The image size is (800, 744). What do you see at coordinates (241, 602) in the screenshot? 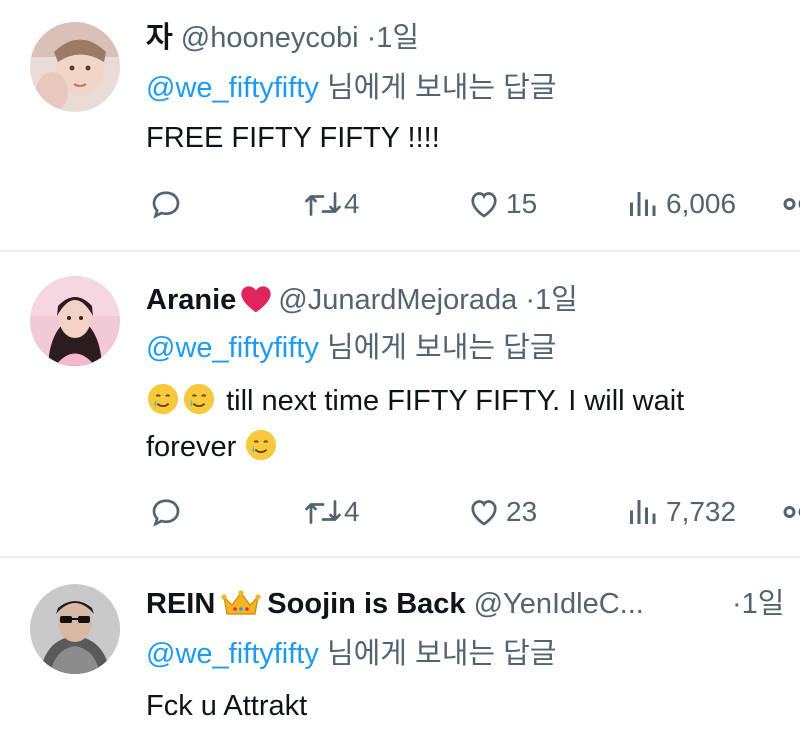
I see `crown-emoji` at bounding box center [241, 602].